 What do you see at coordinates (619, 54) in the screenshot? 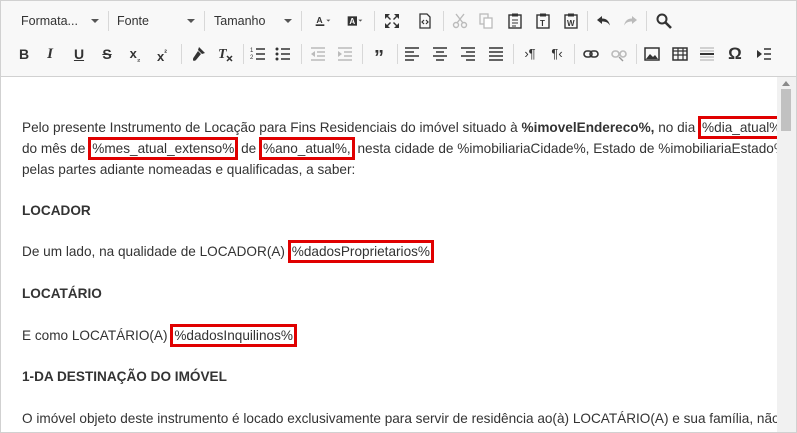
I see `unlink-button` at bounding box center [619, 54].